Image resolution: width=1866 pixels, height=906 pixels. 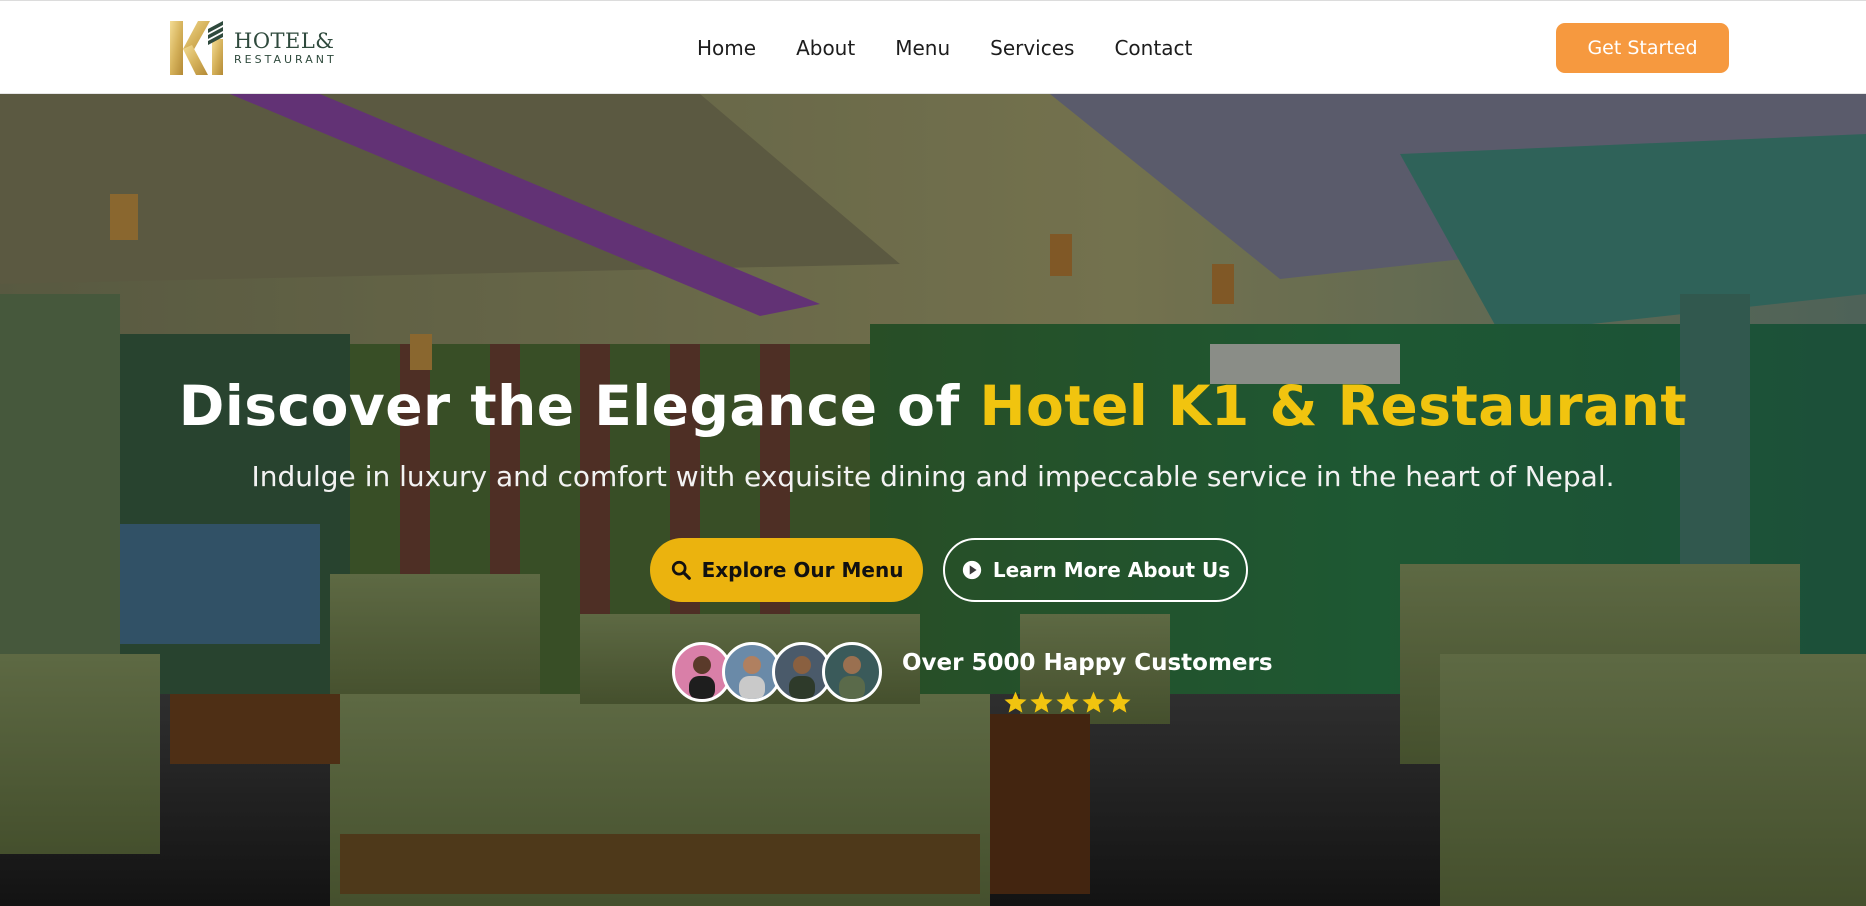 What do you see at coordinates (196, 48) in the screenshot?
I see `k1-logo-icon` at bounding box center [196, 48].